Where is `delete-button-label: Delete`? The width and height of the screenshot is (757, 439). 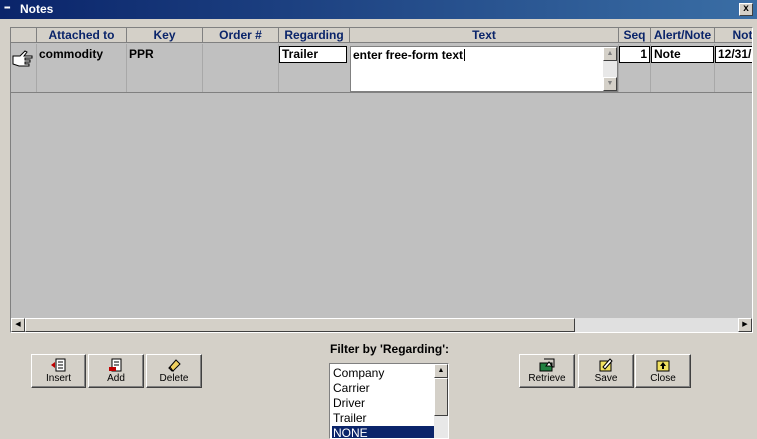
delete-button-label: Delete is located at coordinates (174, 378).